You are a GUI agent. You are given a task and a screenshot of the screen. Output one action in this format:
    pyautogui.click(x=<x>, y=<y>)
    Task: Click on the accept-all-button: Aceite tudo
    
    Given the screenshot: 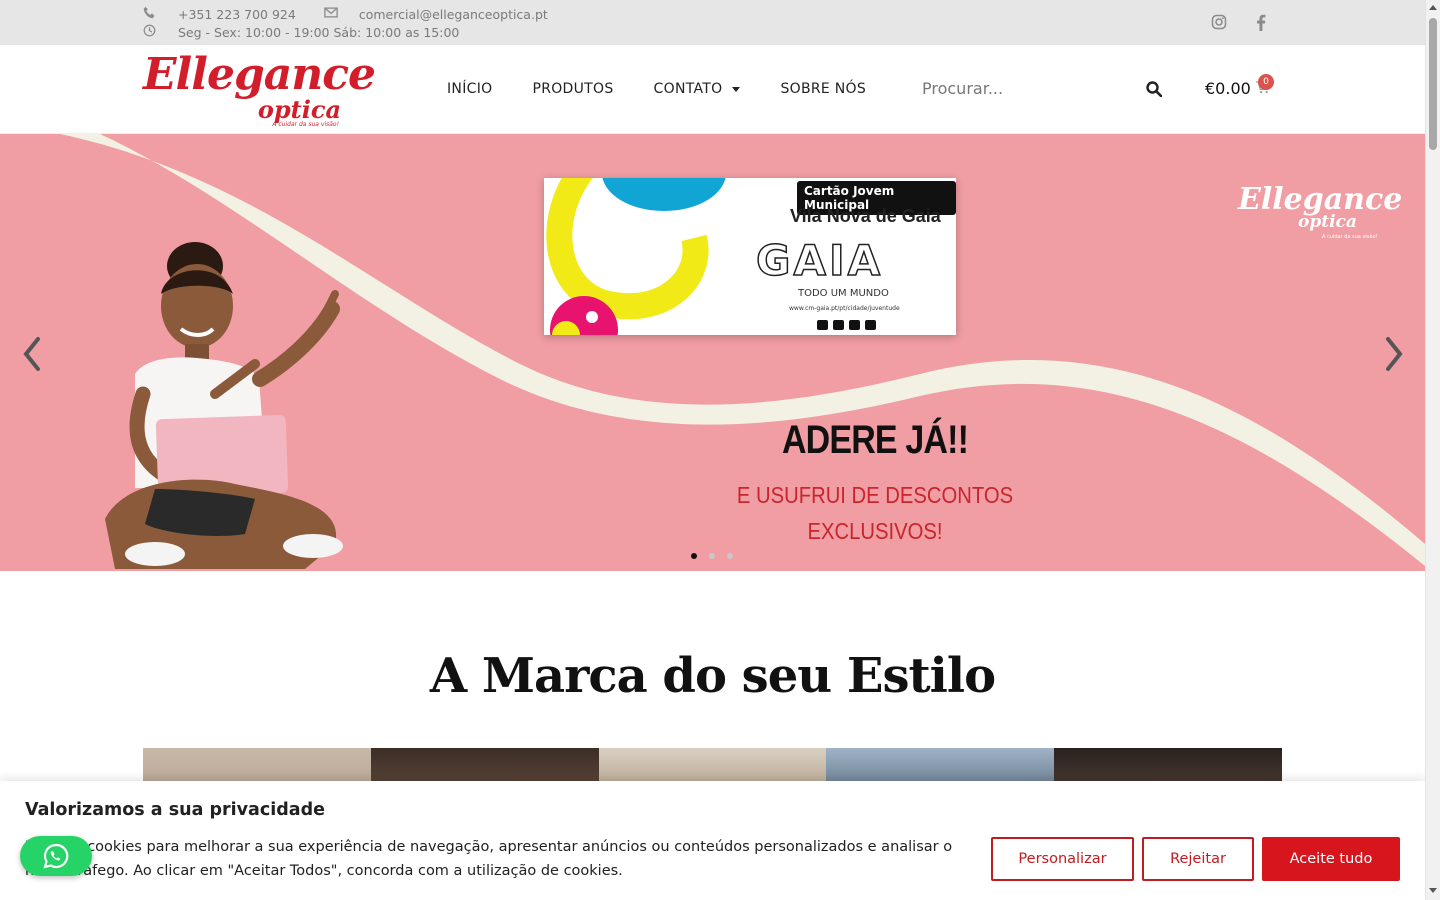 What is the action you would take?
    pyautogui.click(x=1331, y=859)
    